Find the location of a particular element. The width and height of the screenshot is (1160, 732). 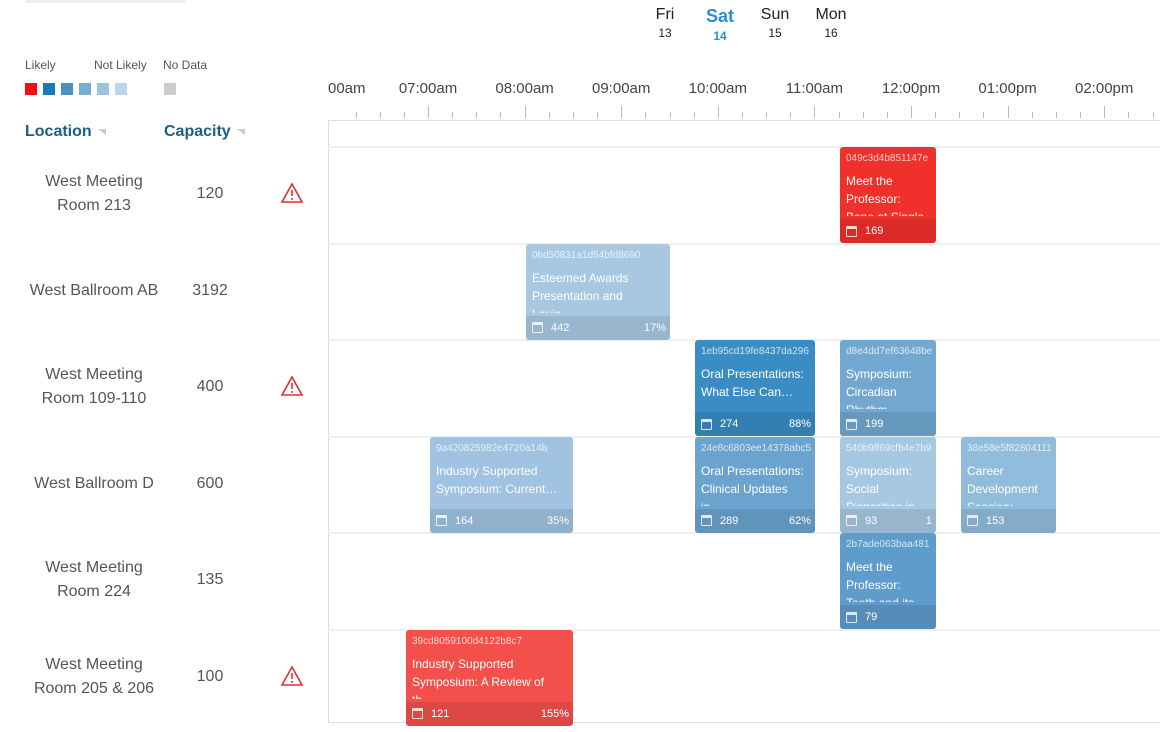

hour-label: 00am is located at coordinates (347, 88).